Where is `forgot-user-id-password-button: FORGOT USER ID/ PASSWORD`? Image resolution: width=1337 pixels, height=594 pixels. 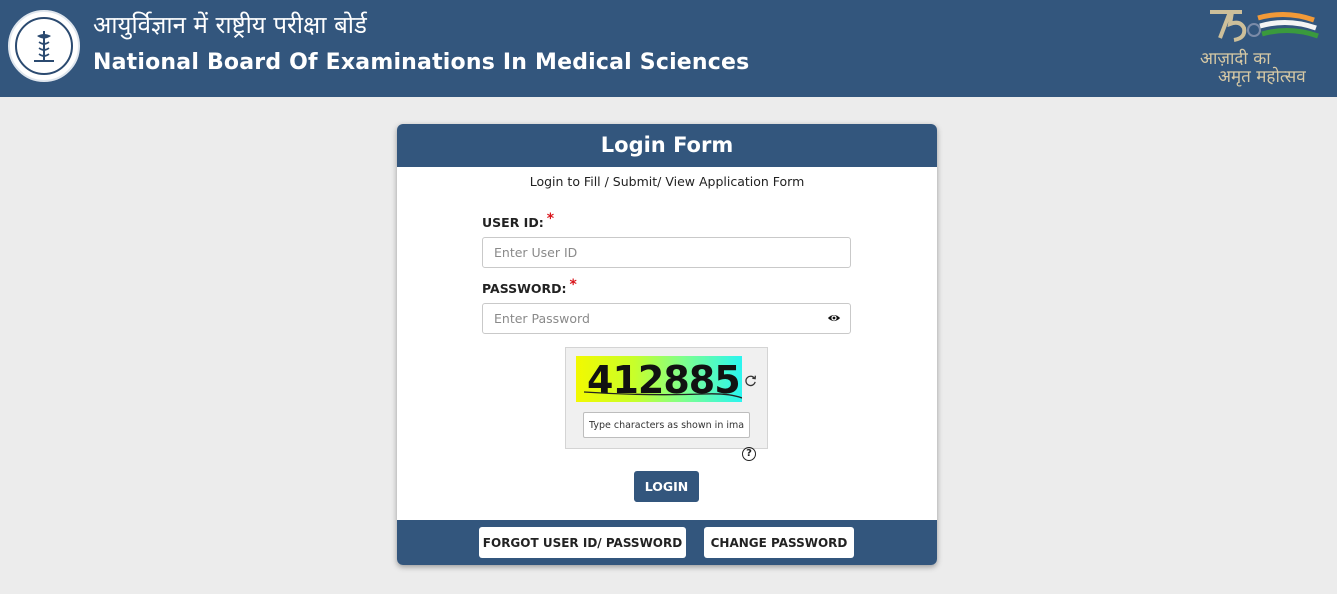
forgot-user-id-password-button: FORGOT USER ID/ PASSWORD is located at coordinates (582, 542).